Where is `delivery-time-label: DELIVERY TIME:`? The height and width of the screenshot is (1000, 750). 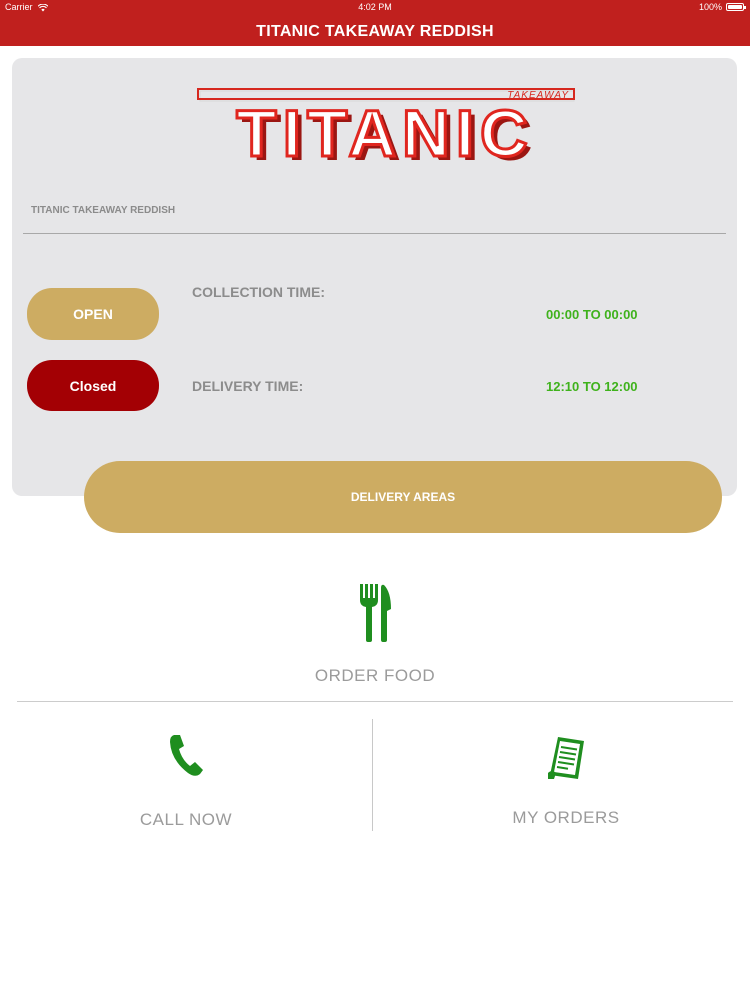 delivery-time-label: DELIVERY TIME: is located at coordinates (248, 386).